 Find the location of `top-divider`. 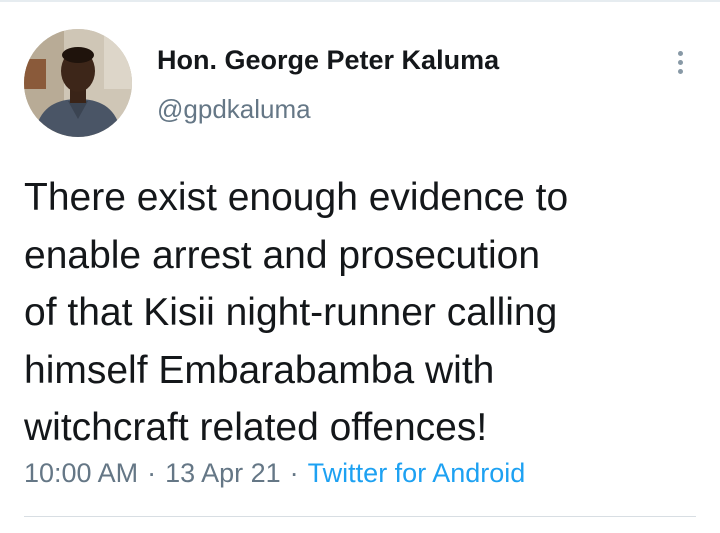

top-divider is located at coordinates (360, 1).